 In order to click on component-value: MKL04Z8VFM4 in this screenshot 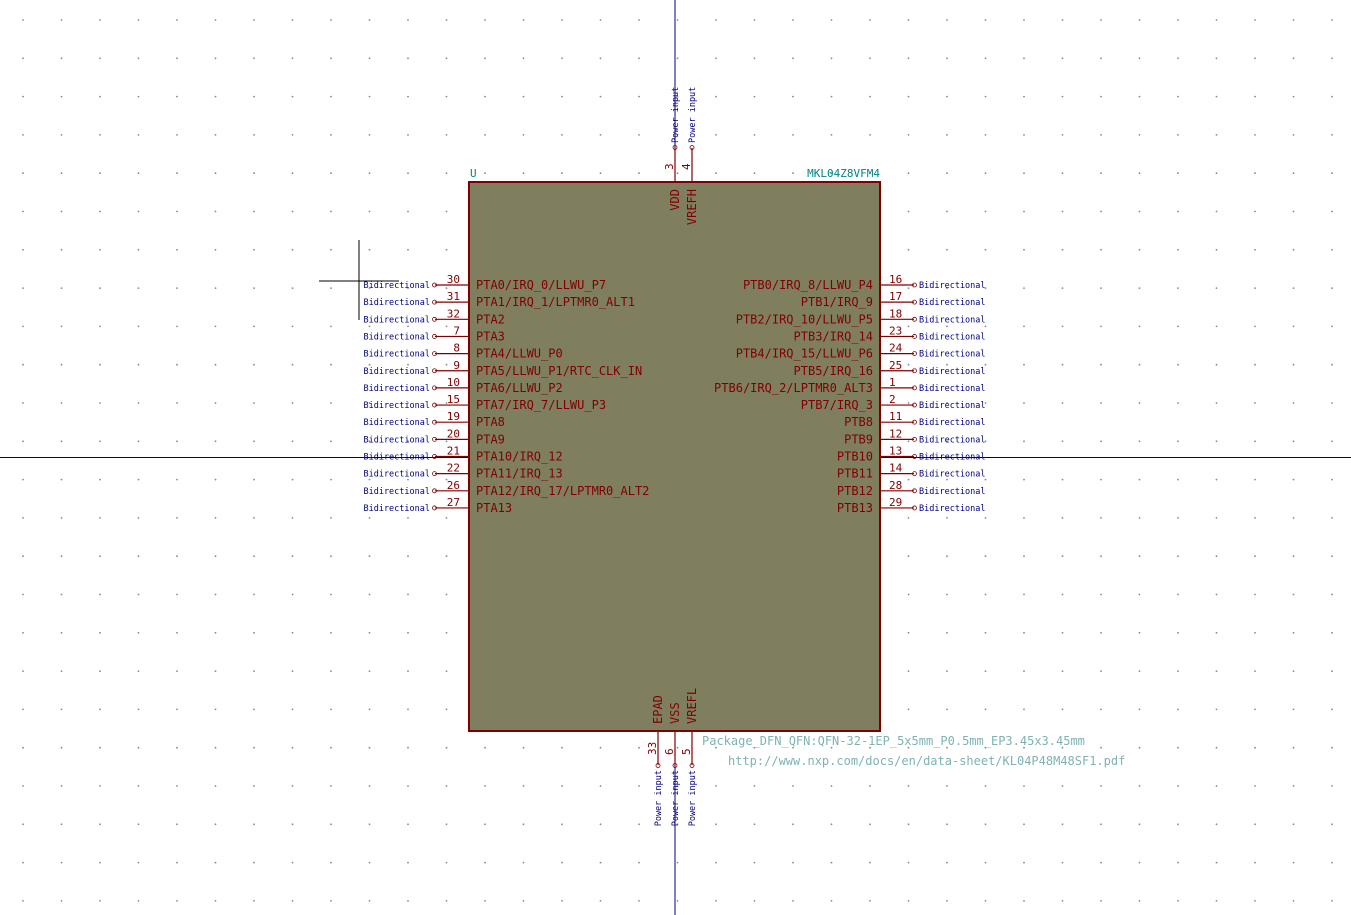, I will do `click(843, 173)`.